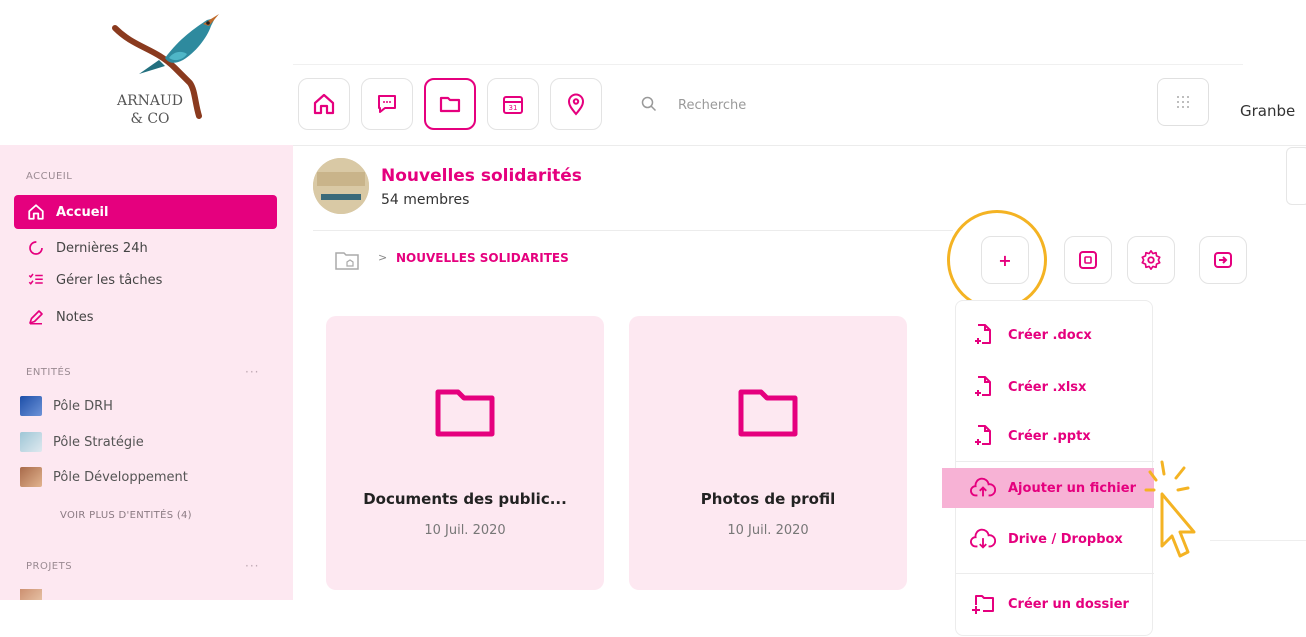 Image resolution: width=1306 pixels, height=637 pixels. What do you see at coordinates (49, 176) in the screenshot?
I see `sidebar-section-home: ACCUEIL` at bounding box center [49, 176].